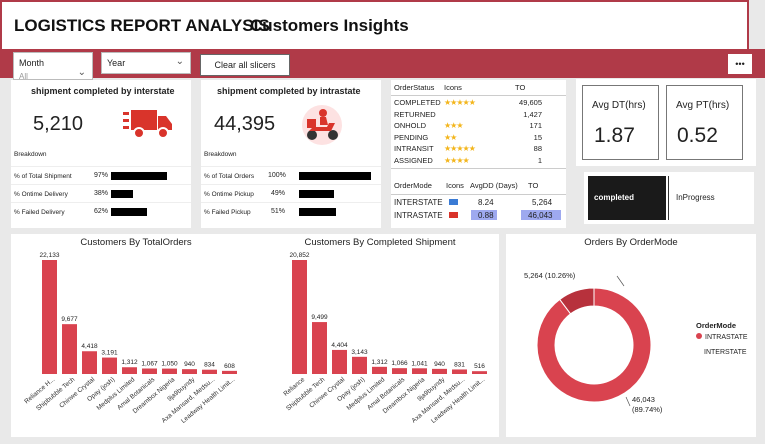 The width and height of the screenshot is (765, 444). What do you see at coordinates (550, 275) in the screenshot?
I see `slice-label: 5,264 (10.26%)` at bounding box center [550, 275].